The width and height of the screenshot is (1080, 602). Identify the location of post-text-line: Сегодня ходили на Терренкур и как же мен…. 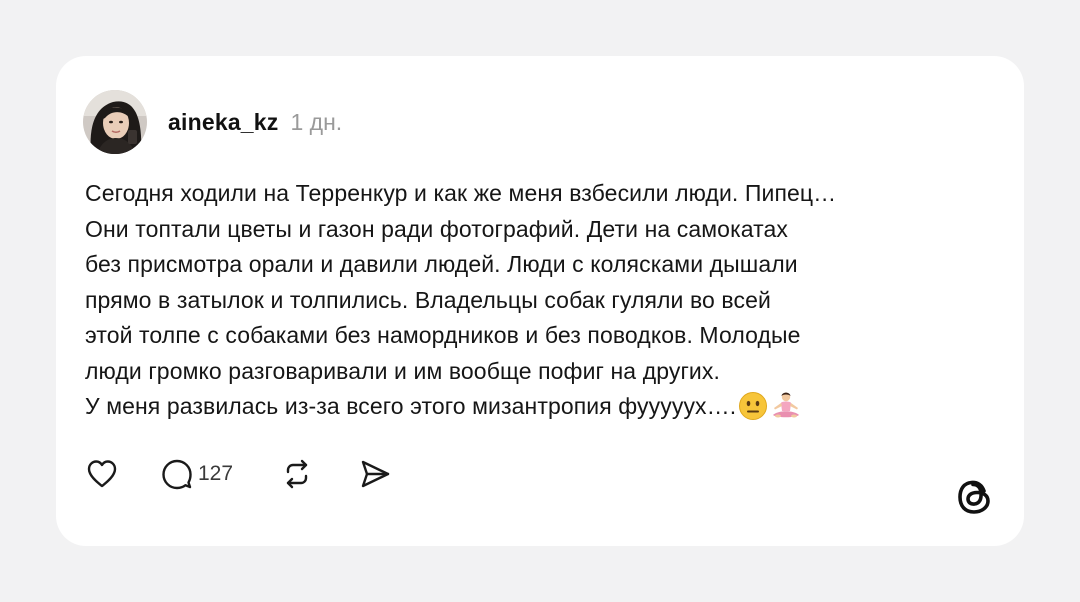
(461, 193).